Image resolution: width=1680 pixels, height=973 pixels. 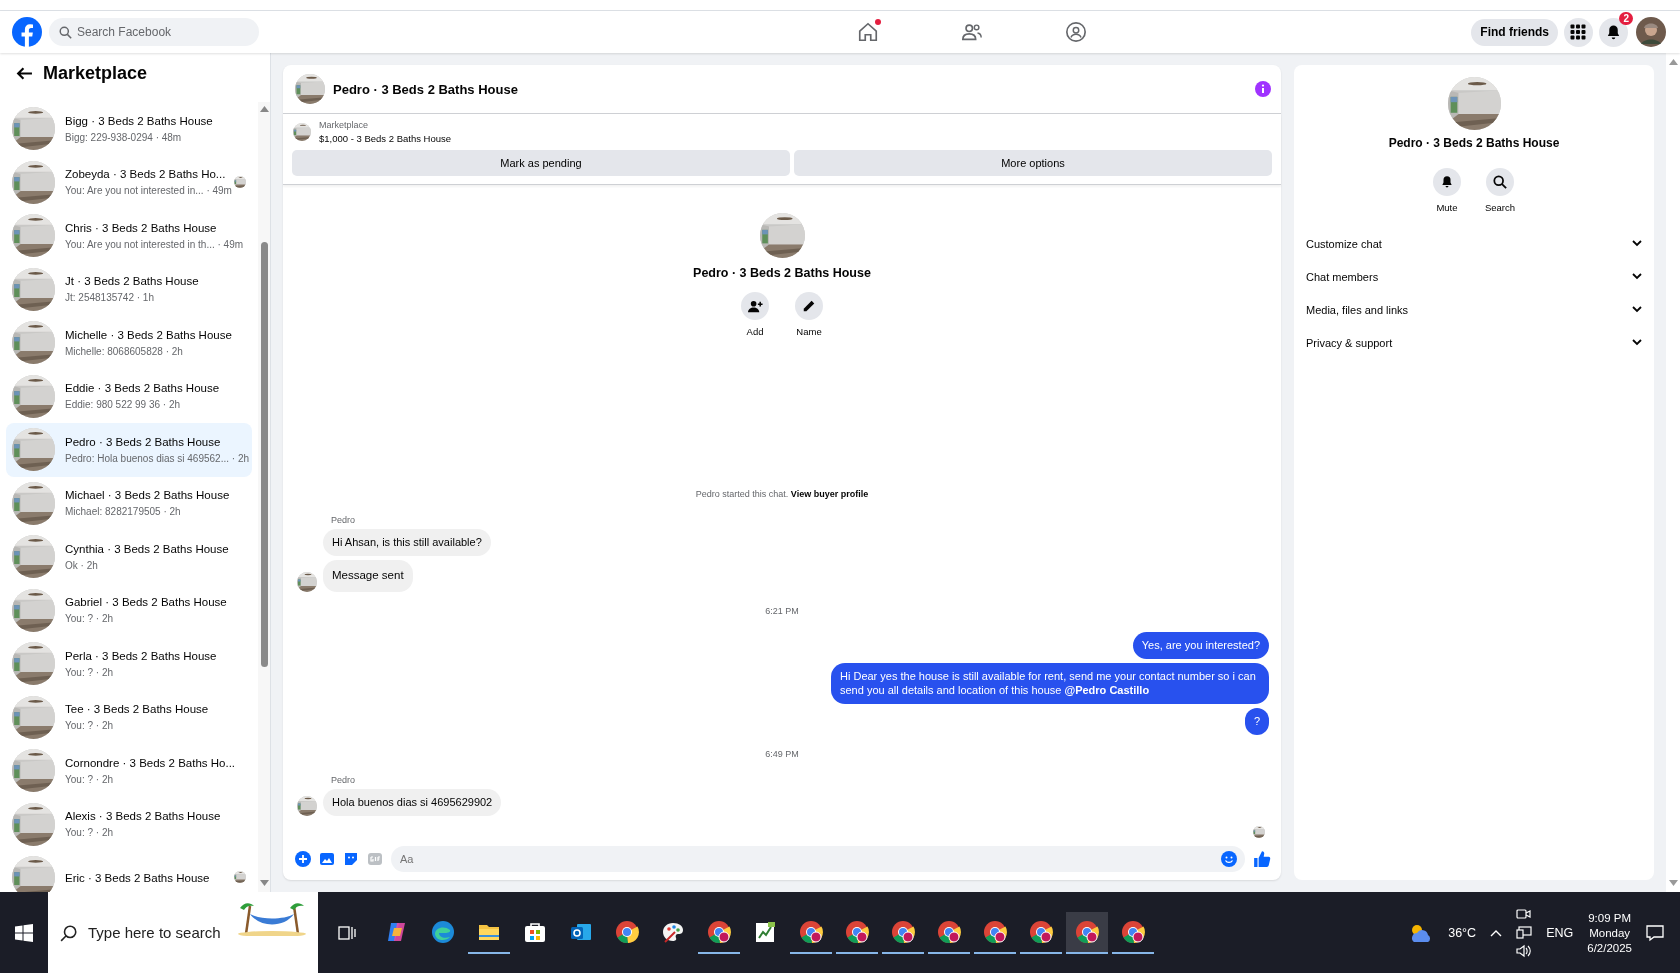 I want to click on view-buyer-profile-link: View buyer profile, so click(x=829, y=494).